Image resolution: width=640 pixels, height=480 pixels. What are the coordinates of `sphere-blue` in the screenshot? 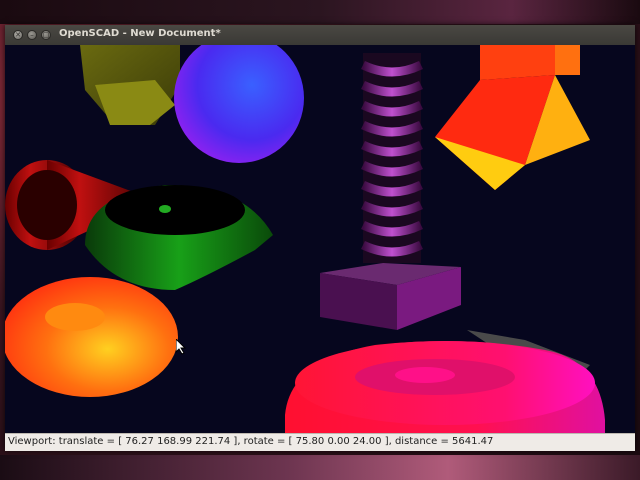 It's located at (239, 104).